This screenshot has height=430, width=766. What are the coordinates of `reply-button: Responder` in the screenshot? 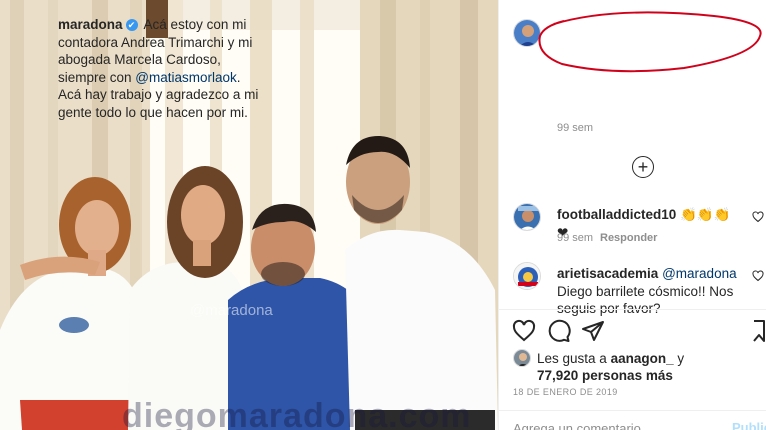 It's located at (628, 238).